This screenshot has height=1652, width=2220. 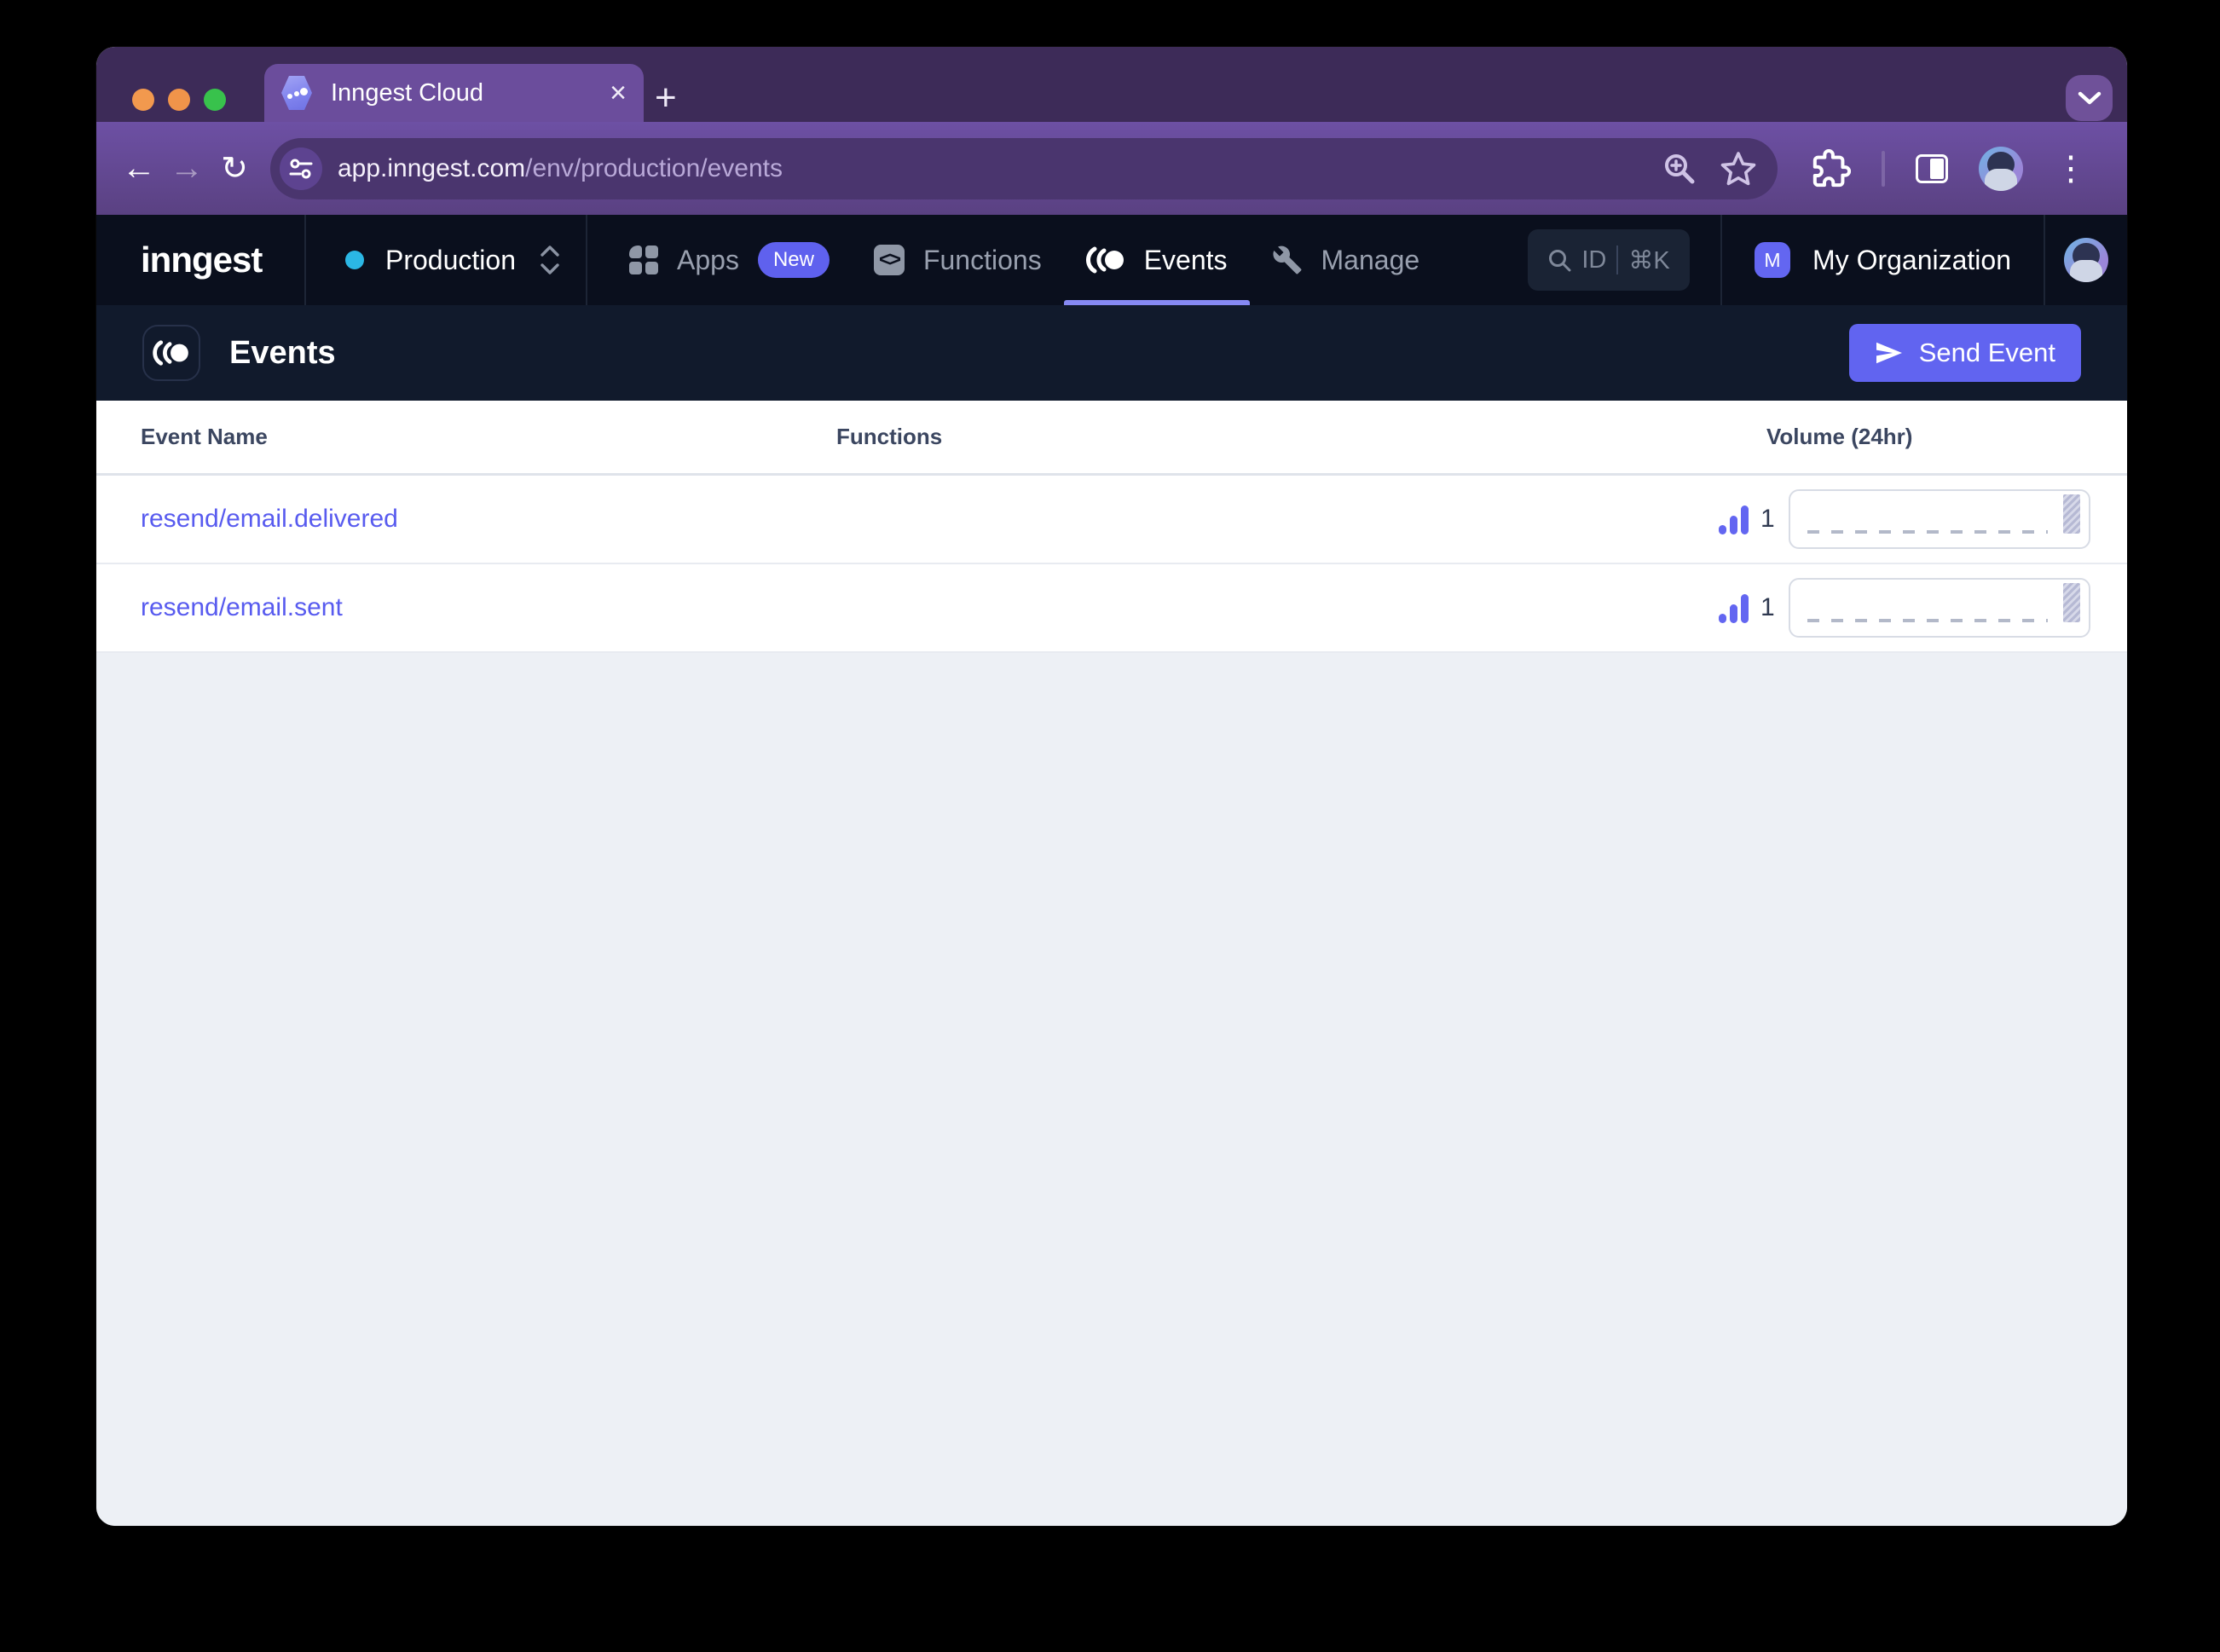 What do you see at coordinates (2071, 169) in the screenshot?
I see `browser-menu-button: ⋮` at bounding box center [2071, 169].